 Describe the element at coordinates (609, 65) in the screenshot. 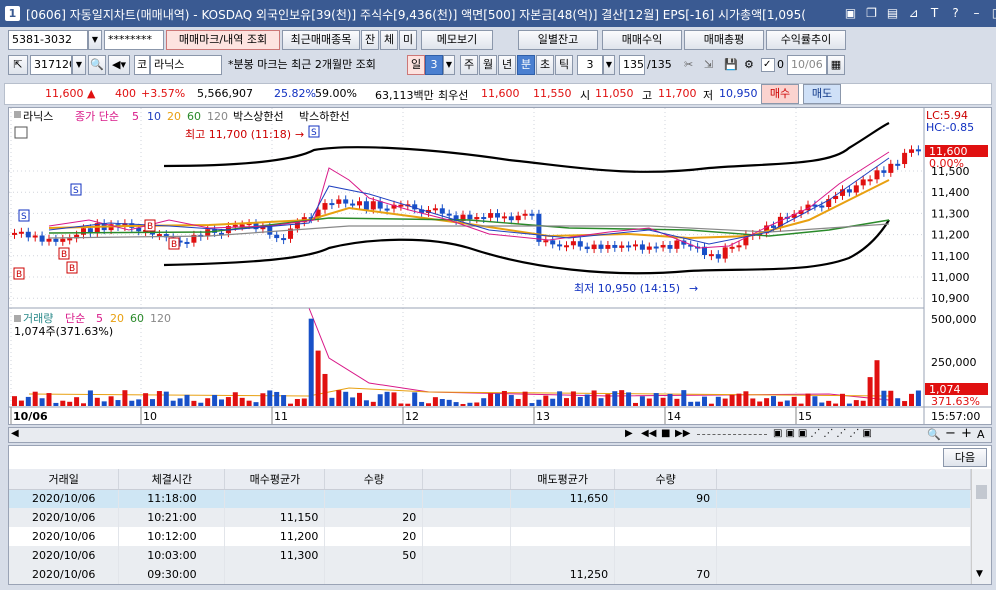

I see `tick-dropdown-icon: ▼` at that location.